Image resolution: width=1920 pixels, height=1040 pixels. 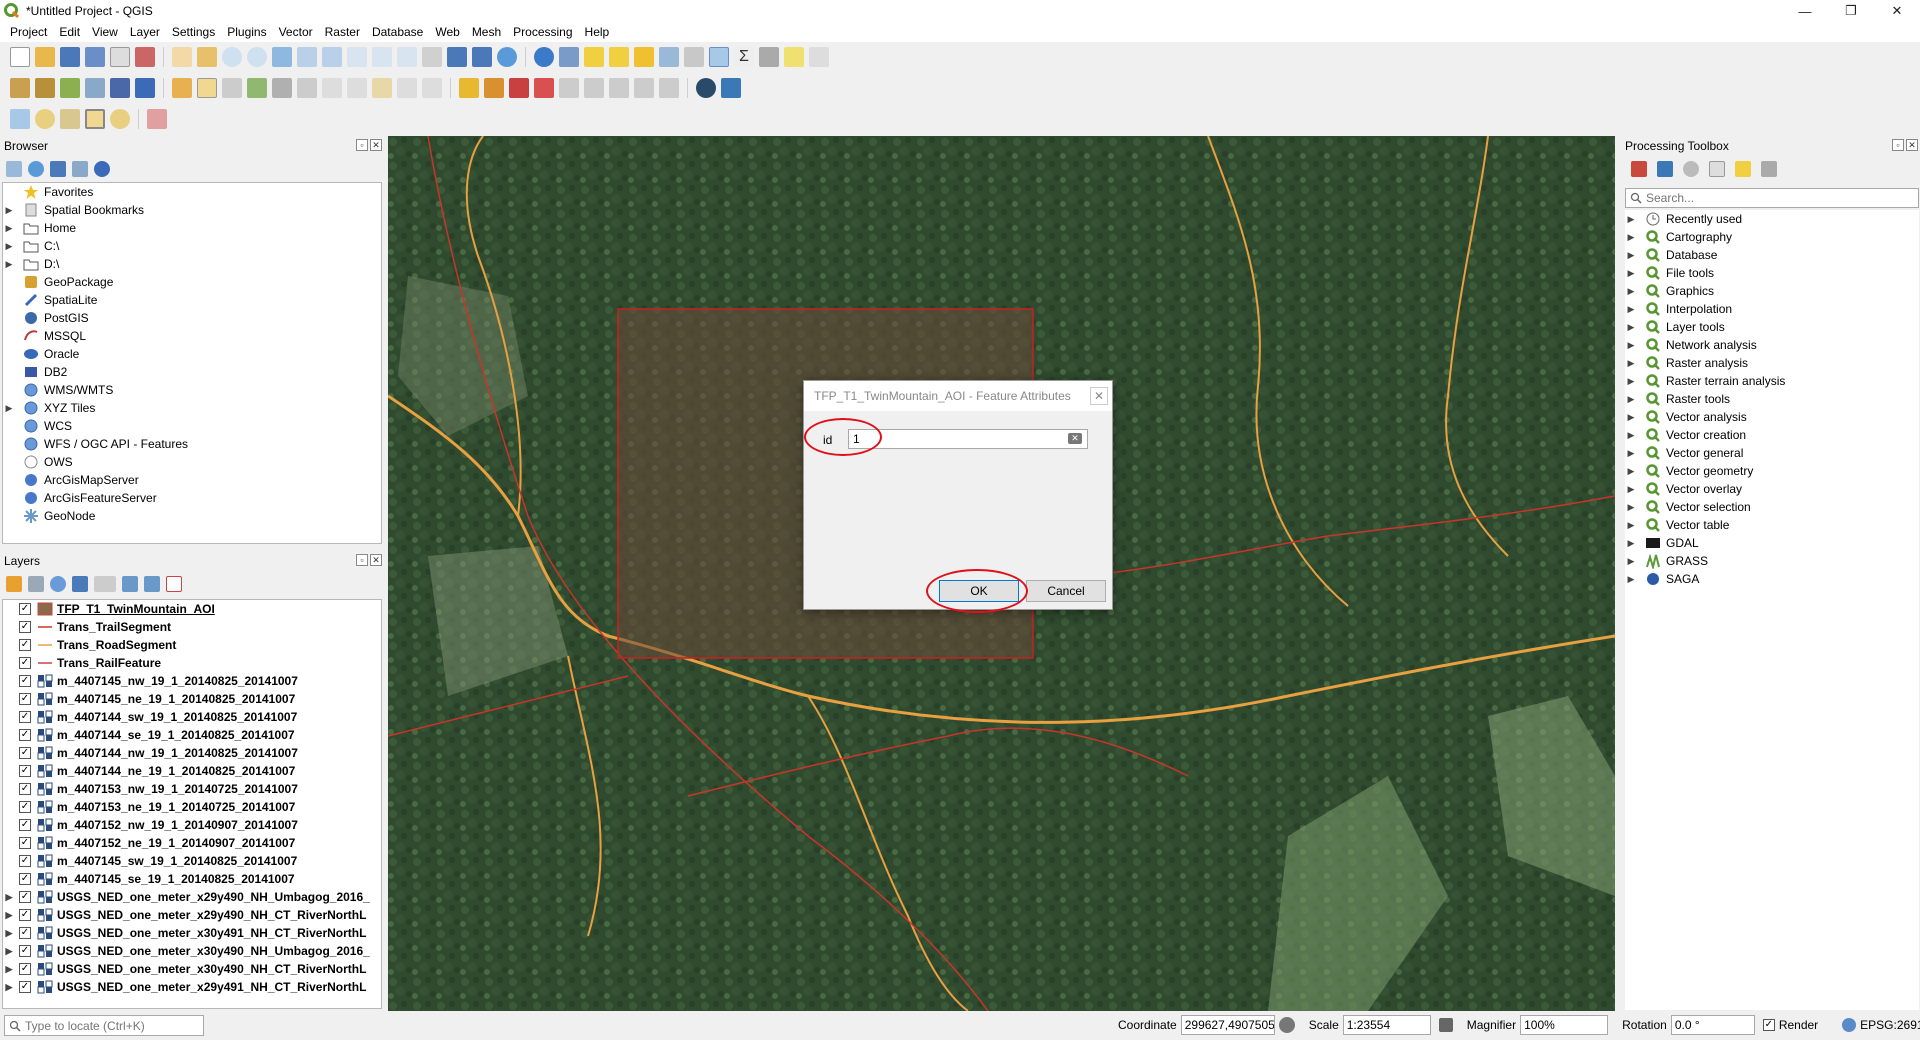 What do you see at coordinates (357, 57) in the screenshot?
I see `zoom-native-icon` at bounding box center [357, 57].